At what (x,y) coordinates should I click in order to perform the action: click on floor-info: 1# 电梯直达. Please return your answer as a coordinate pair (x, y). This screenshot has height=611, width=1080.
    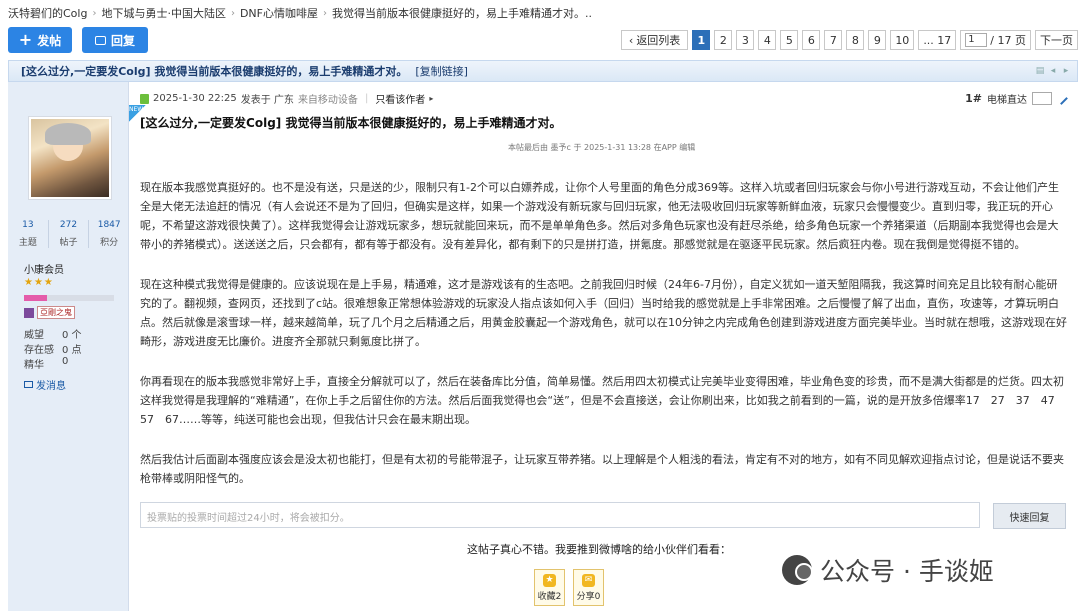
    Looking at the image, I should click on (1016, 98).